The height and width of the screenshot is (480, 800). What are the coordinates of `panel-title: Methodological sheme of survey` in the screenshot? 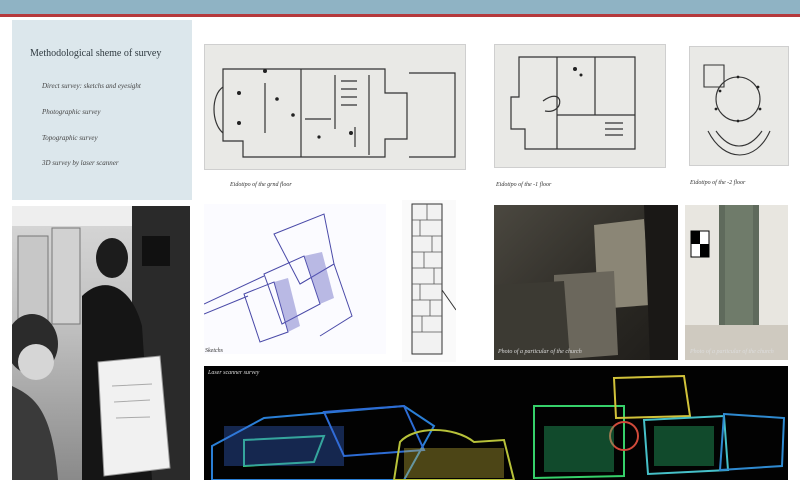 It's located at (96, 53).